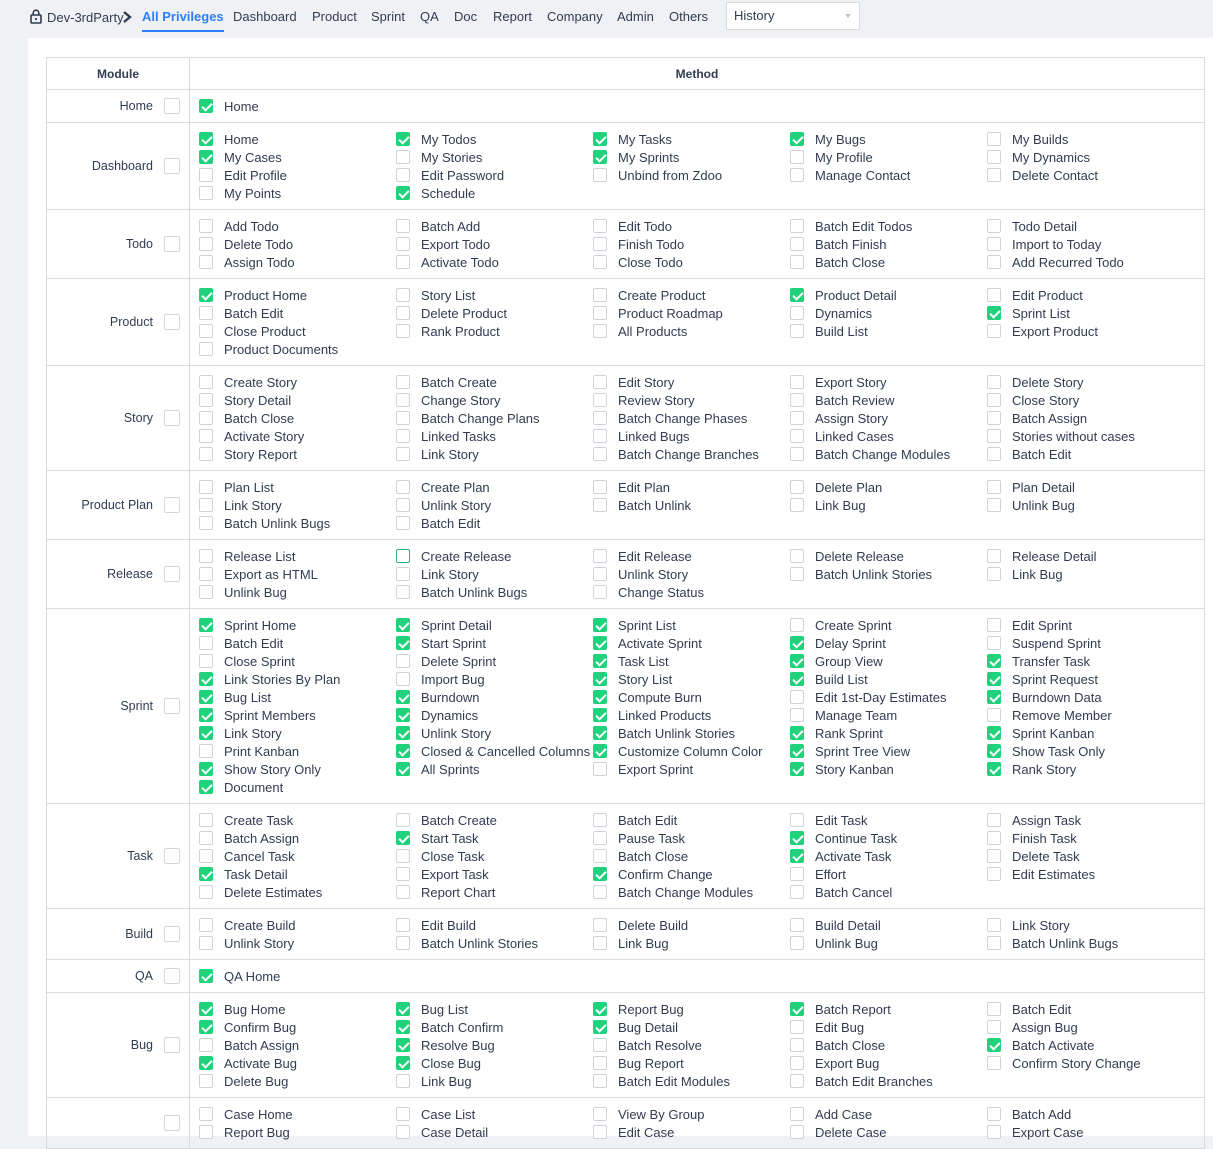 This screenshot has height=1149, width=1213. What do you see at coordinates (691, 175) in the screenshot?
I see `privilege-item: Unbind from Zdoo` at bounding box center [691, 175].